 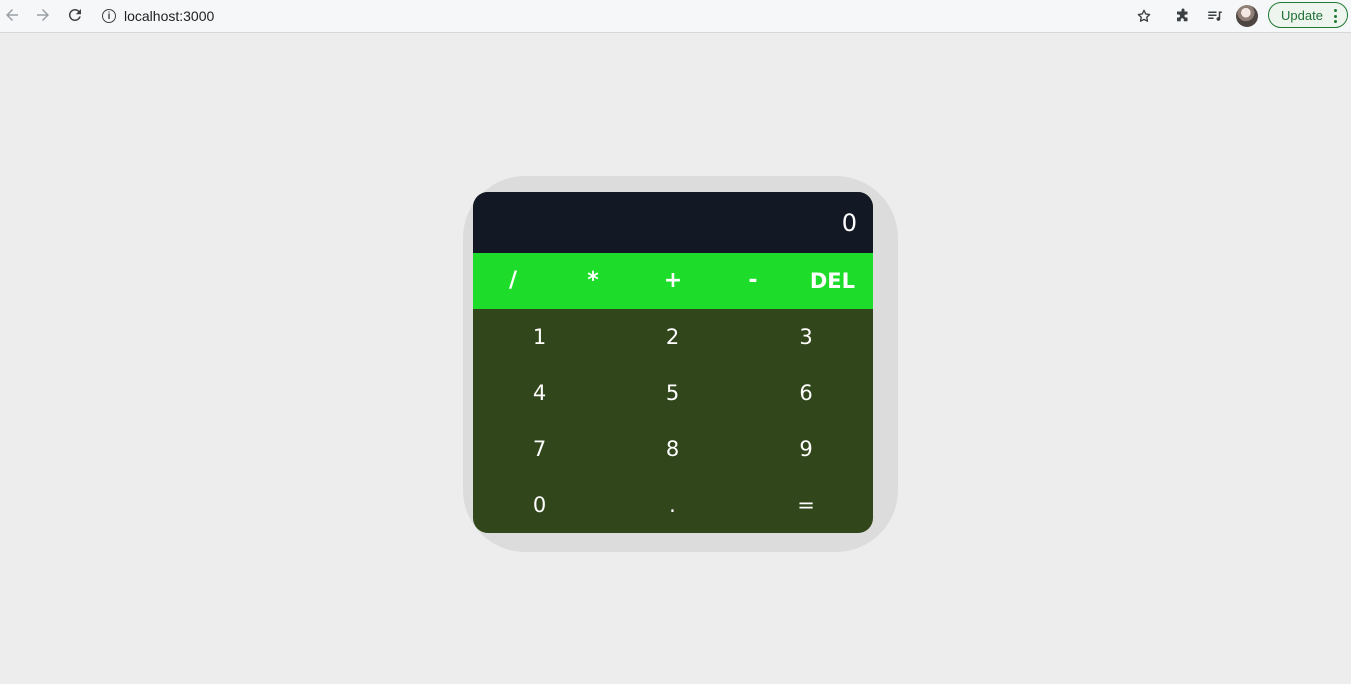 I want to click on digit-3-button: 3, so click(x=806, y=337).